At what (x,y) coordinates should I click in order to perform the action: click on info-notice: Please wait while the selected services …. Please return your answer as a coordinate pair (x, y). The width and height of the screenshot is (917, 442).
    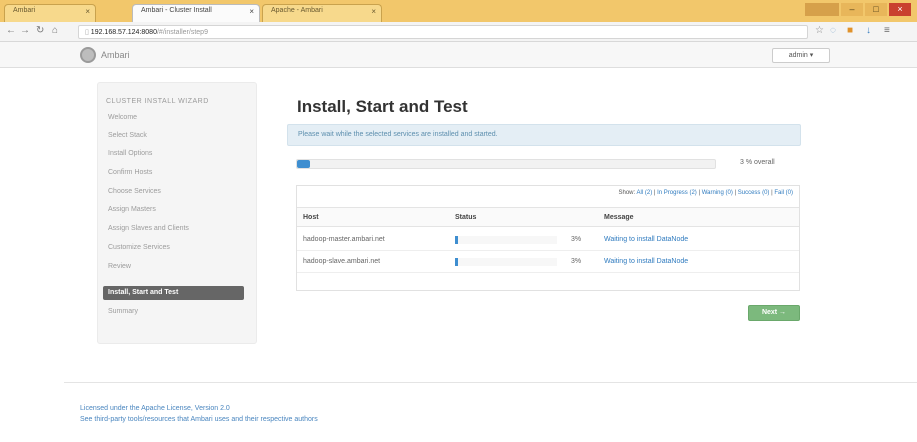
    Looking at the image, I should click on (544, 135).